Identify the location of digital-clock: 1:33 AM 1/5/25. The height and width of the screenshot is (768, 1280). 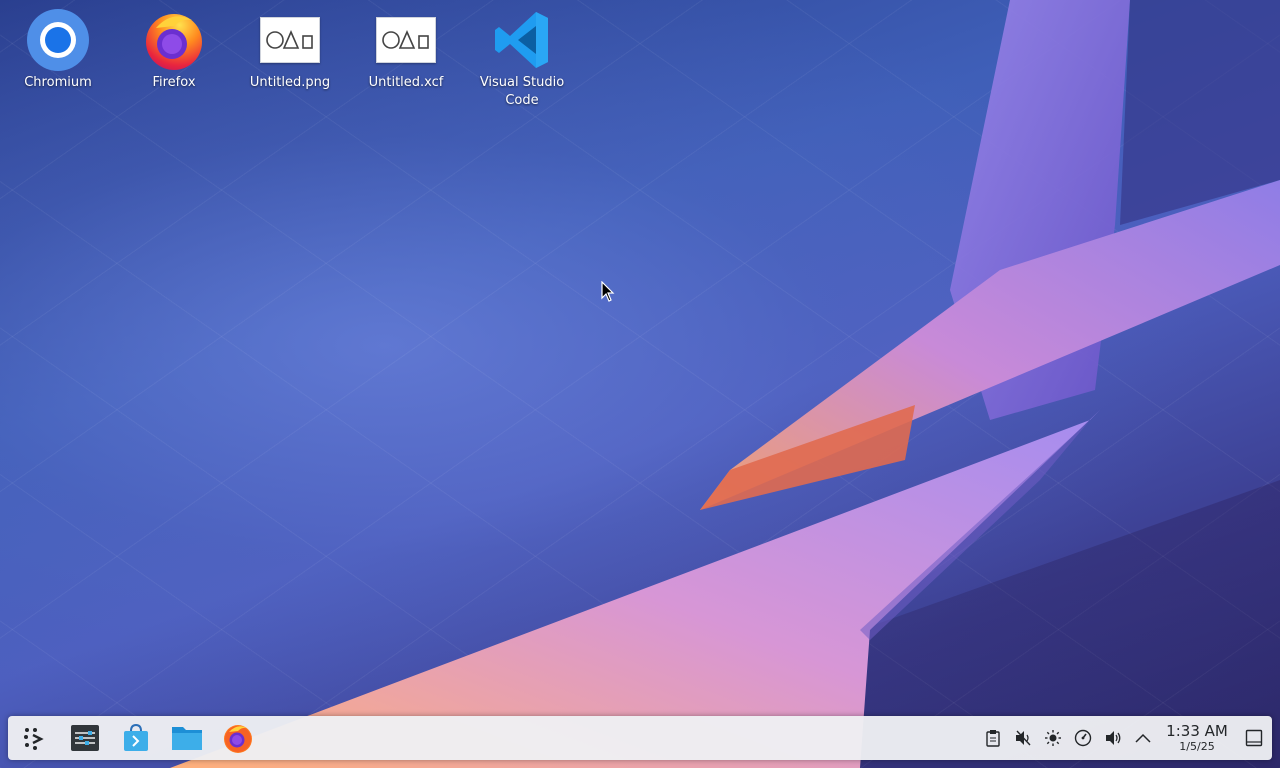
(1197, 737).